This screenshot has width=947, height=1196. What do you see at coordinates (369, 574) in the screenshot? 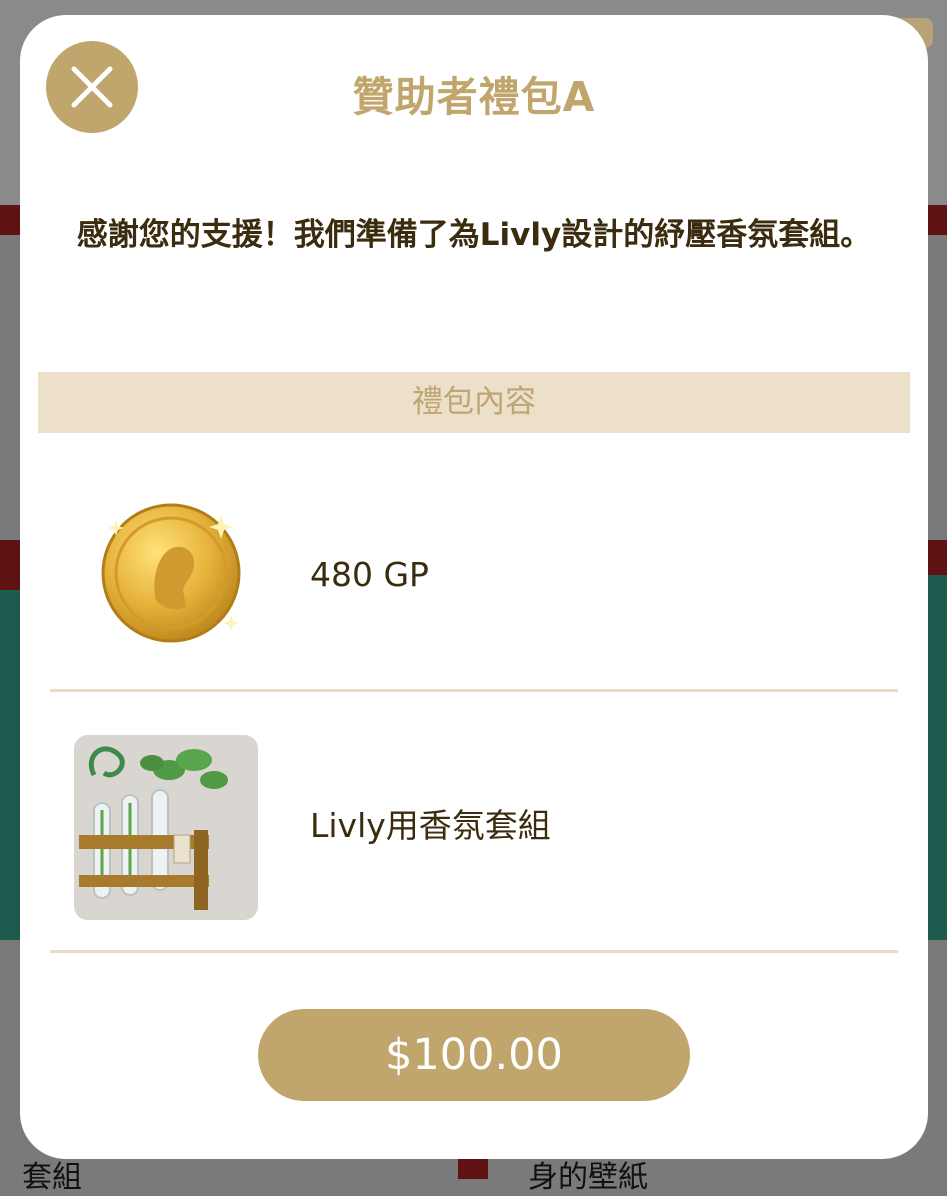
I see `pack-item-label: 480 GP` at bounding box center [369, 574].